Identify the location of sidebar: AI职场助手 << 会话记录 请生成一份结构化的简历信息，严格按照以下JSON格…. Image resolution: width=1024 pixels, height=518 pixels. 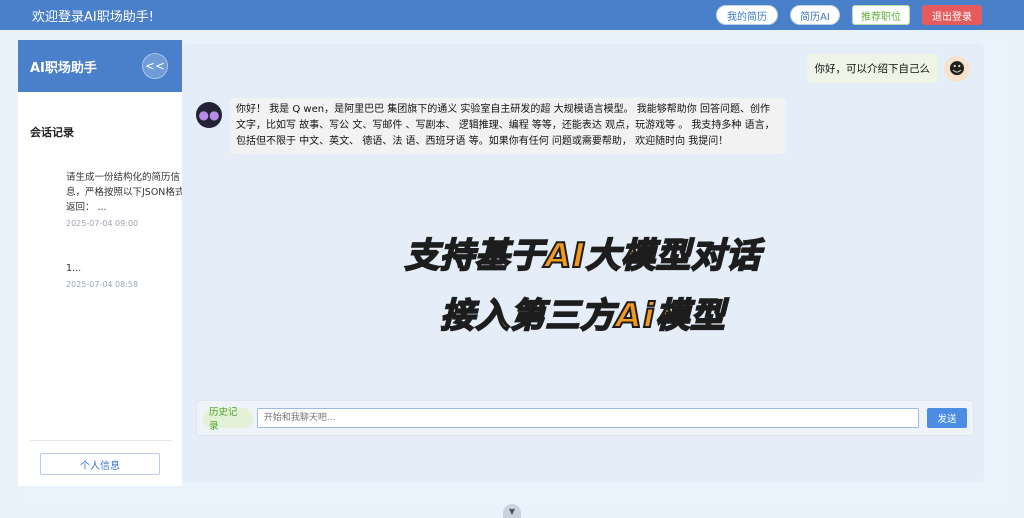
(101, 263).